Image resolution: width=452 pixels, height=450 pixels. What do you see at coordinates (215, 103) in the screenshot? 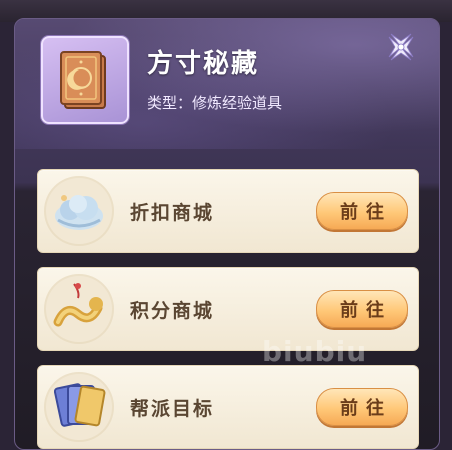
I see `item-type: 类型：修炼经验道具` at bounding box center [215, 103].